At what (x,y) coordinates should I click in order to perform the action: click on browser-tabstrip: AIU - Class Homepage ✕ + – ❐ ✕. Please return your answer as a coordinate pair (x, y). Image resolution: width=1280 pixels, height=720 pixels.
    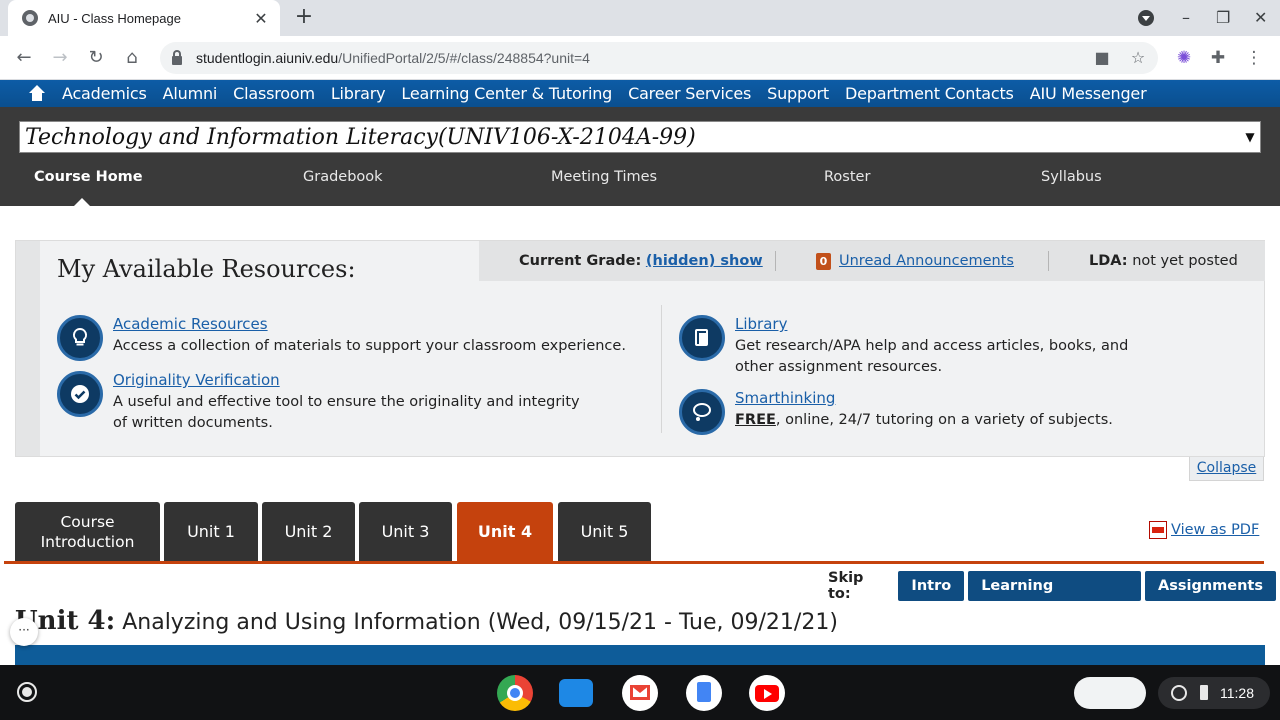
    Looking at the image, I should click on (640, 18).